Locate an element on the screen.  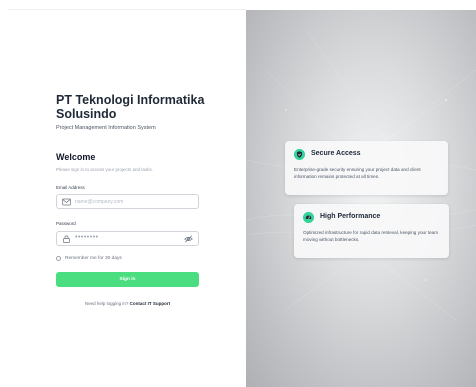
eye-off-icon is located at coordinates (188, 239).